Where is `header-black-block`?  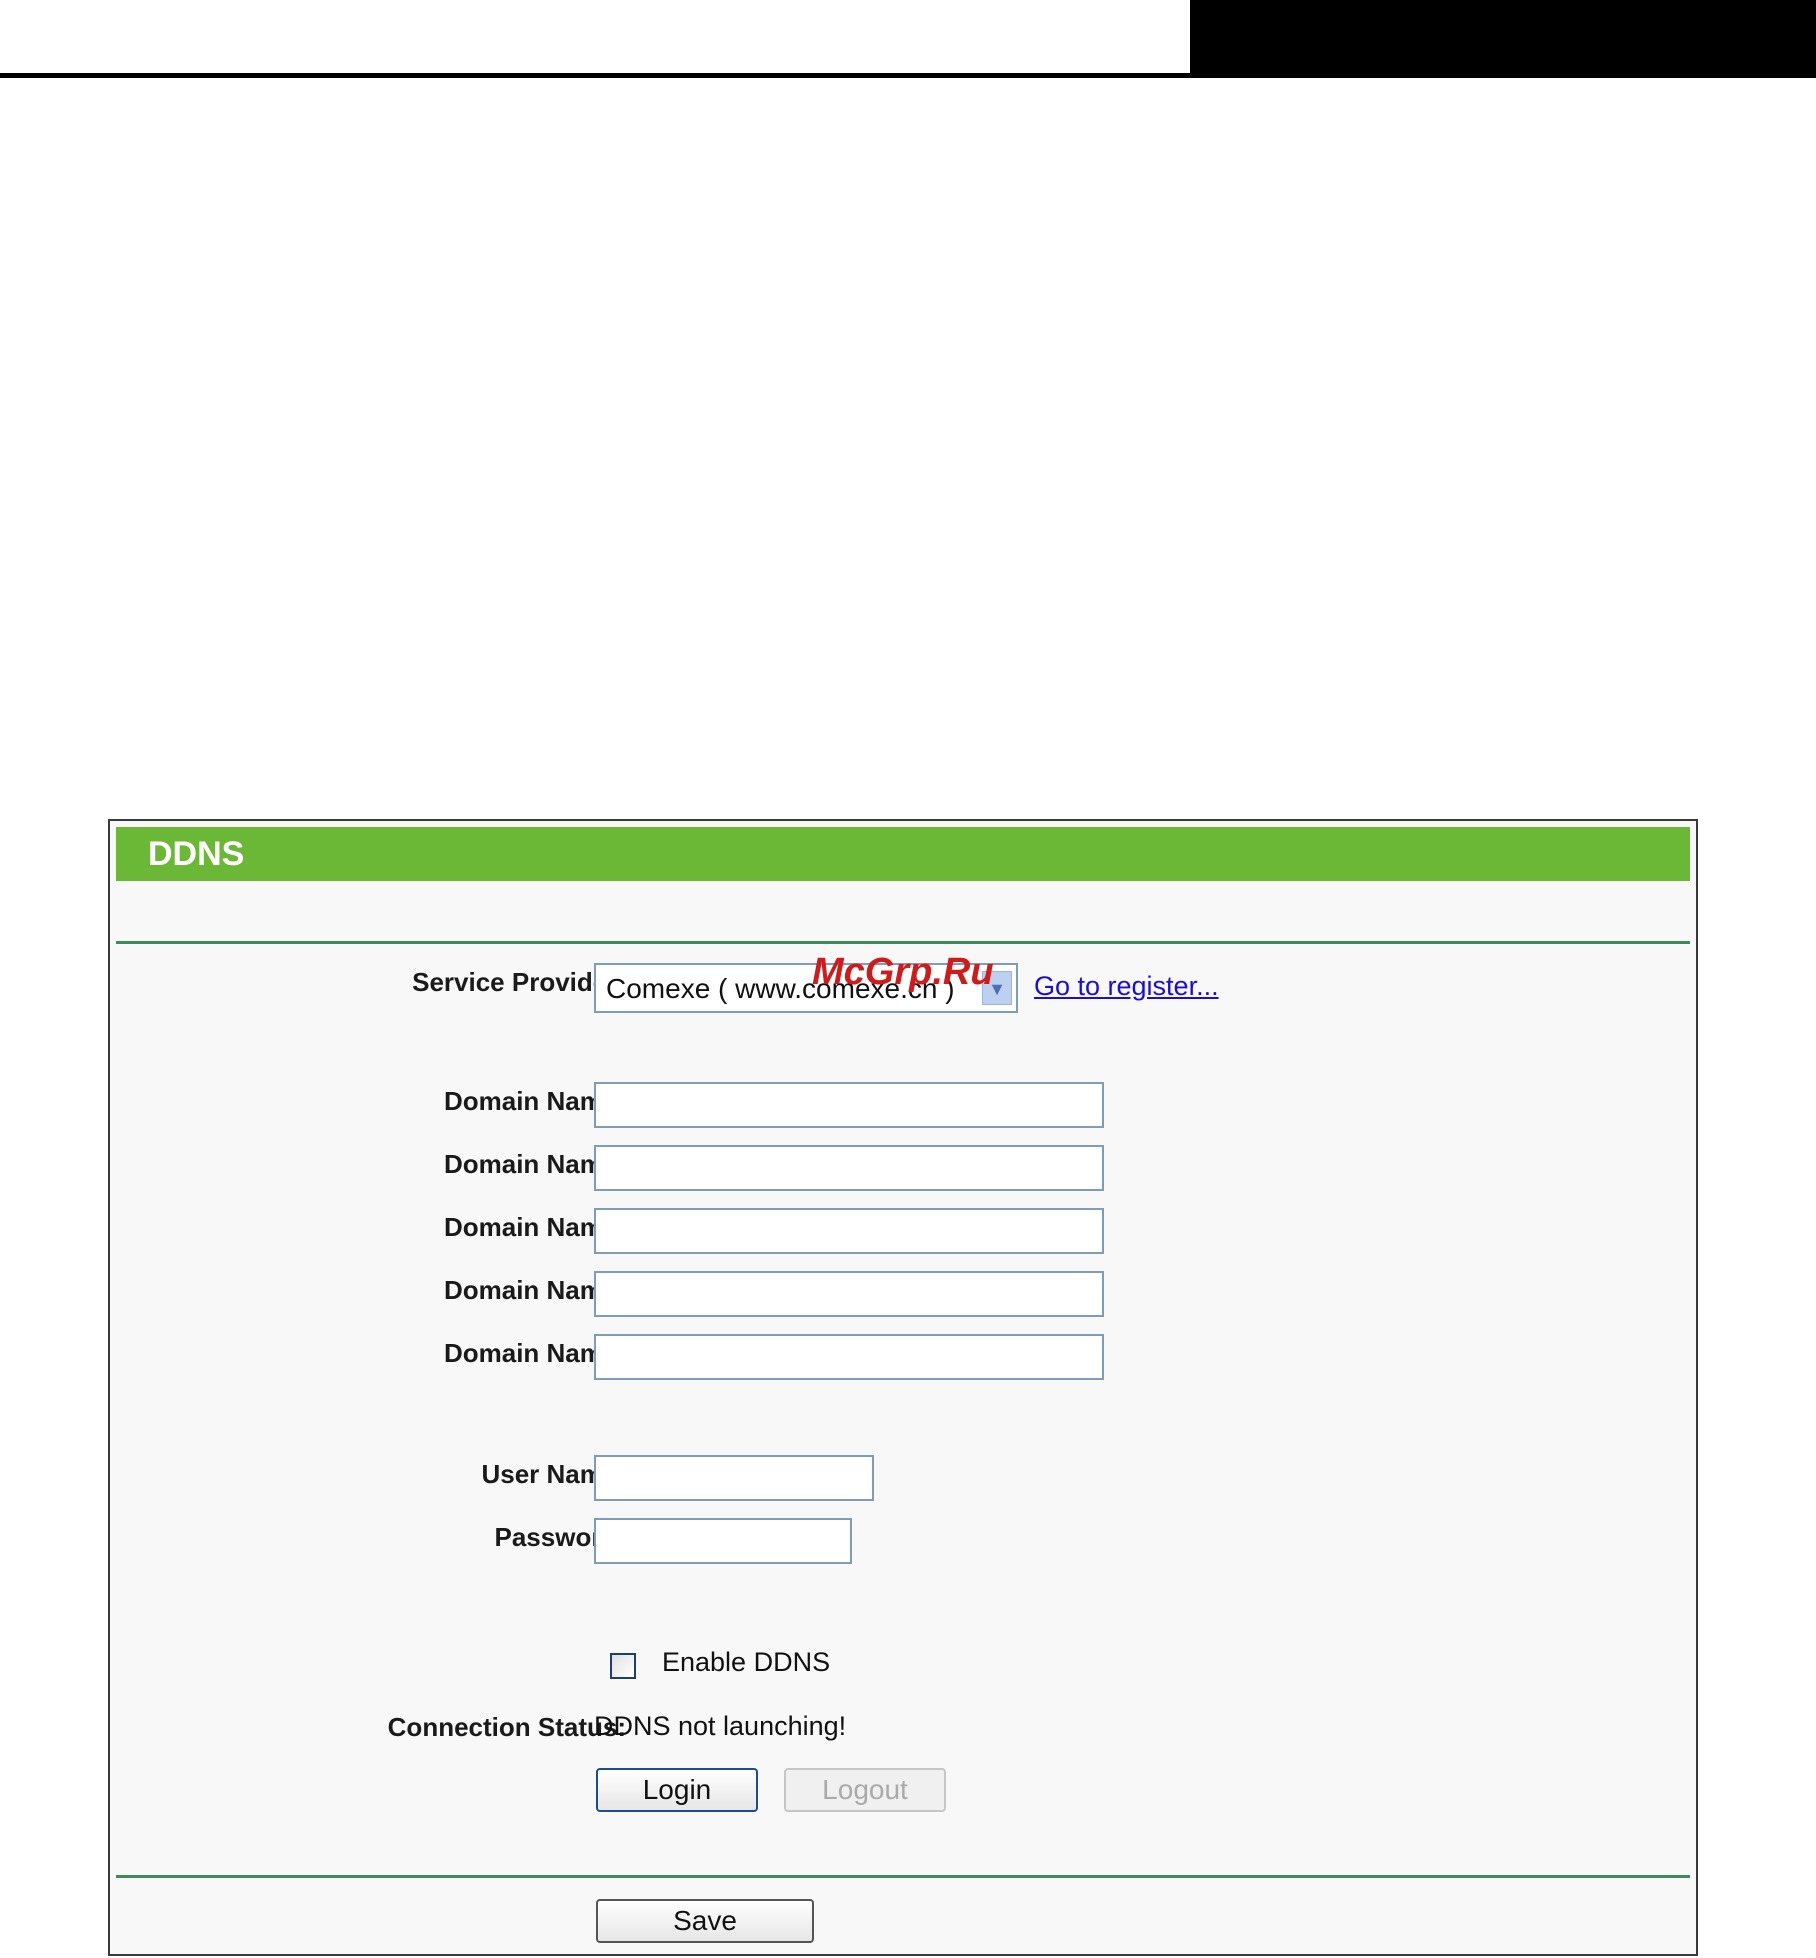
header-black-block is located at coordinates (1503, 38).